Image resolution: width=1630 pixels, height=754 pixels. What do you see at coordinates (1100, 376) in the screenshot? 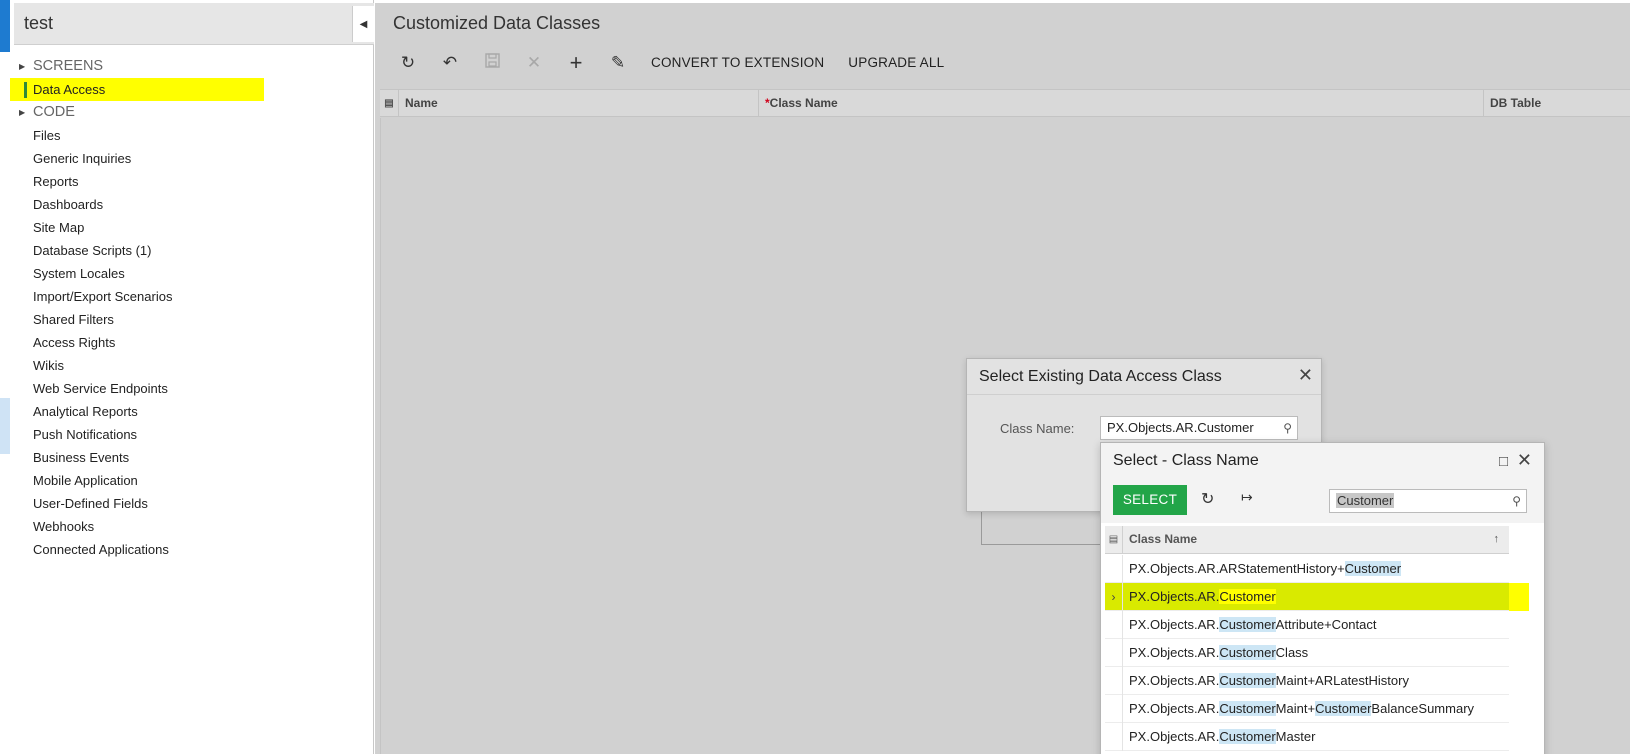
I see `dialog-title: Select Existing Data Access Class` at bounding box center [1100, 376].